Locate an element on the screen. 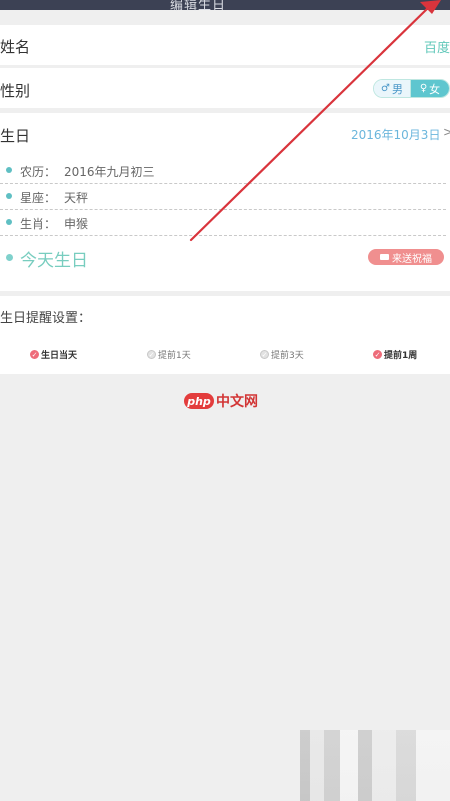 The width and height of the screenshot is (450, 801). reminder-option-same-day: ✓ 生日当天 is located at coordinates (53, 354).